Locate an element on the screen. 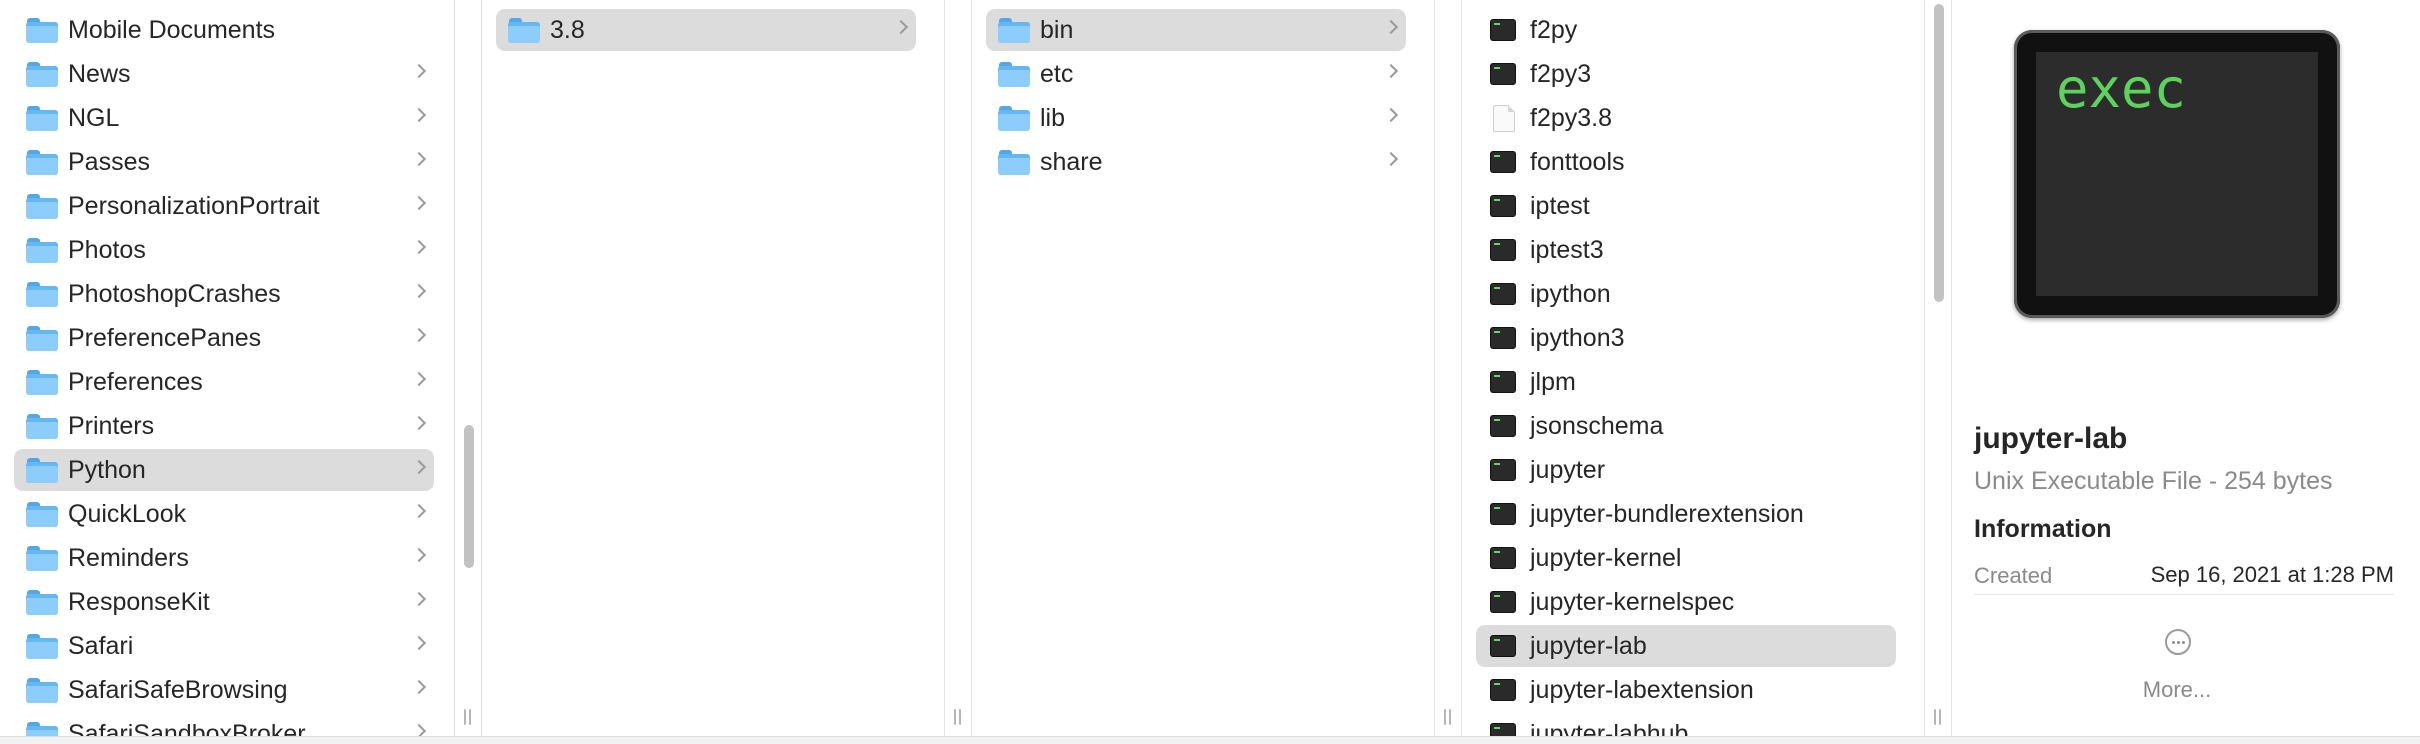 Image resolution: width=2420 pixels, height=744 pixels. item-label: PersonalizationPortrait is located at coordinates (194, 206).